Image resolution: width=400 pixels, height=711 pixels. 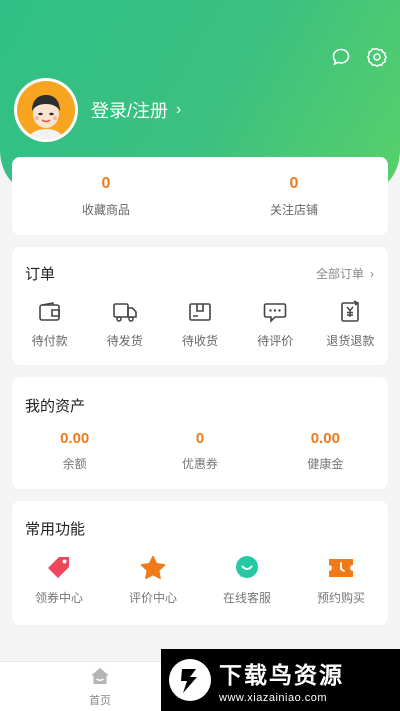 What do you see at coordinates (100, 676) in the screenshot?
I see `home-icon` at bounding box center [100, 676].